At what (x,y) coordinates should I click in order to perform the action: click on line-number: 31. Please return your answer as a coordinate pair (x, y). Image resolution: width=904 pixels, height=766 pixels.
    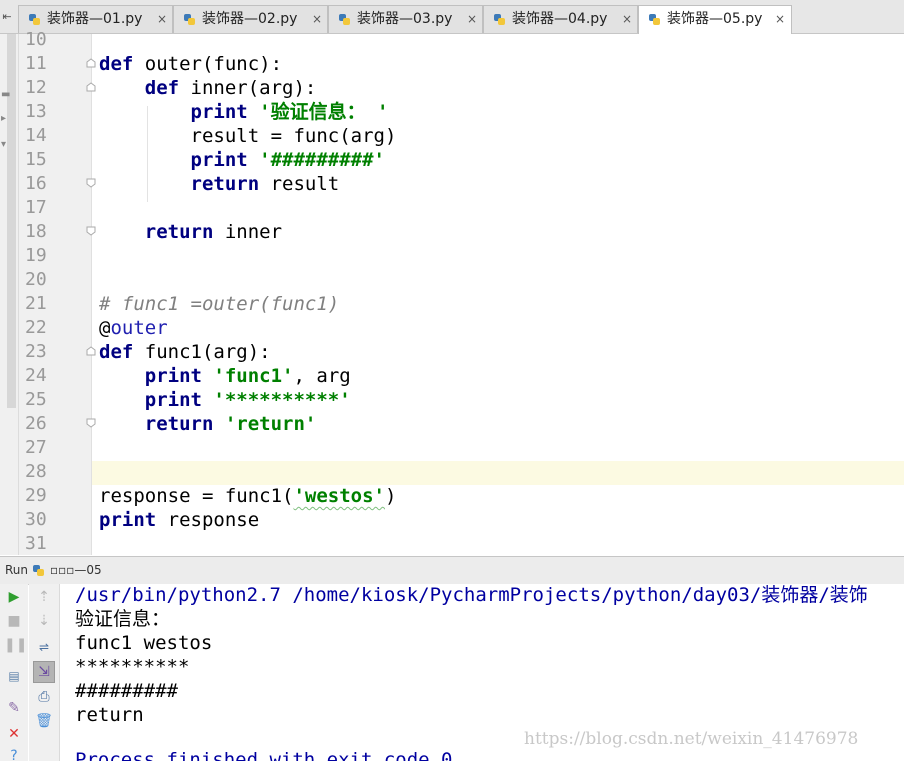
    Looking at the image, I should click on (36, 543).